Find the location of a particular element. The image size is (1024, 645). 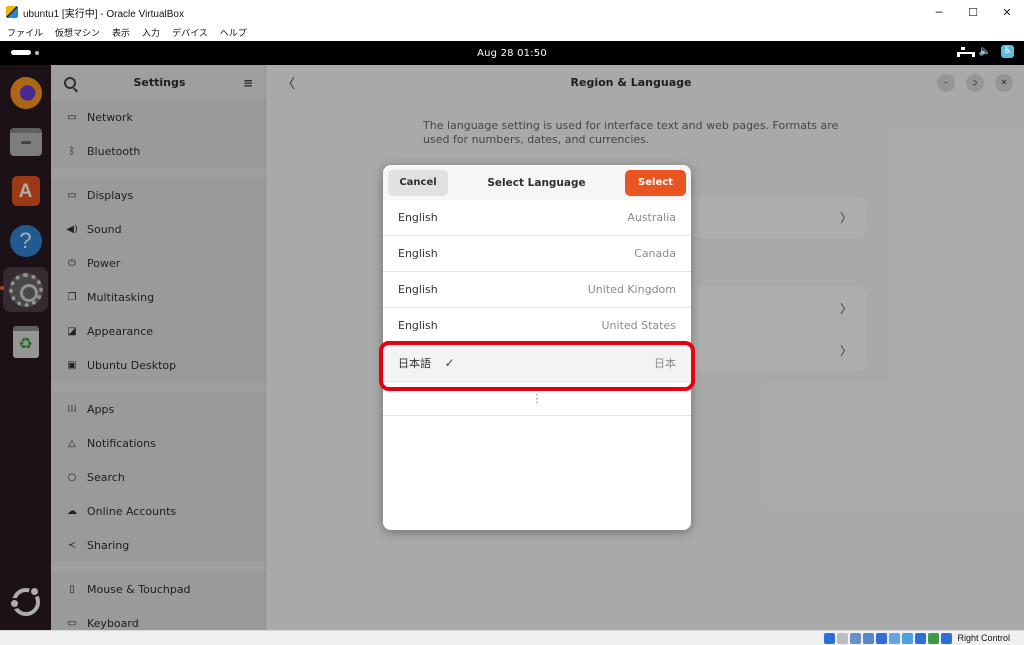

network-icon is located at coordinates (965, 51).